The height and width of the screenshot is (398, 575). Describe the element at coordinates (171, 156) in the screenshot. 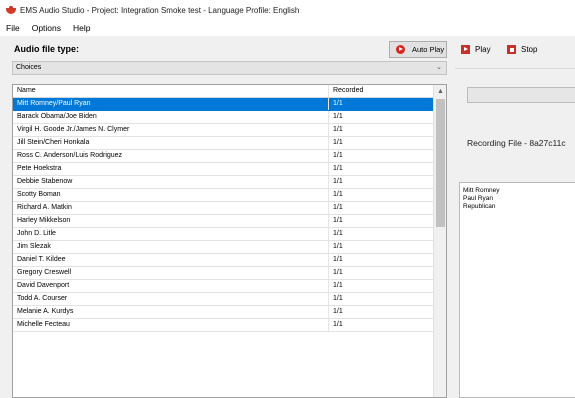

I see `cell-name: Ross C. Anderson/Luis Rodriguez` at that location.